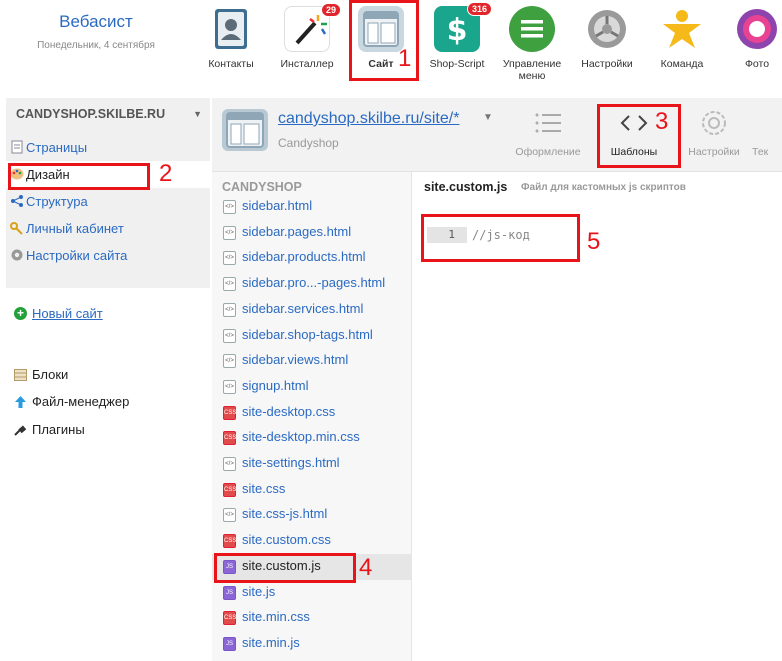  Describe the element at coordinates (166, 173) in the screenshot. I see `annotation-number-2: 2` at that location.